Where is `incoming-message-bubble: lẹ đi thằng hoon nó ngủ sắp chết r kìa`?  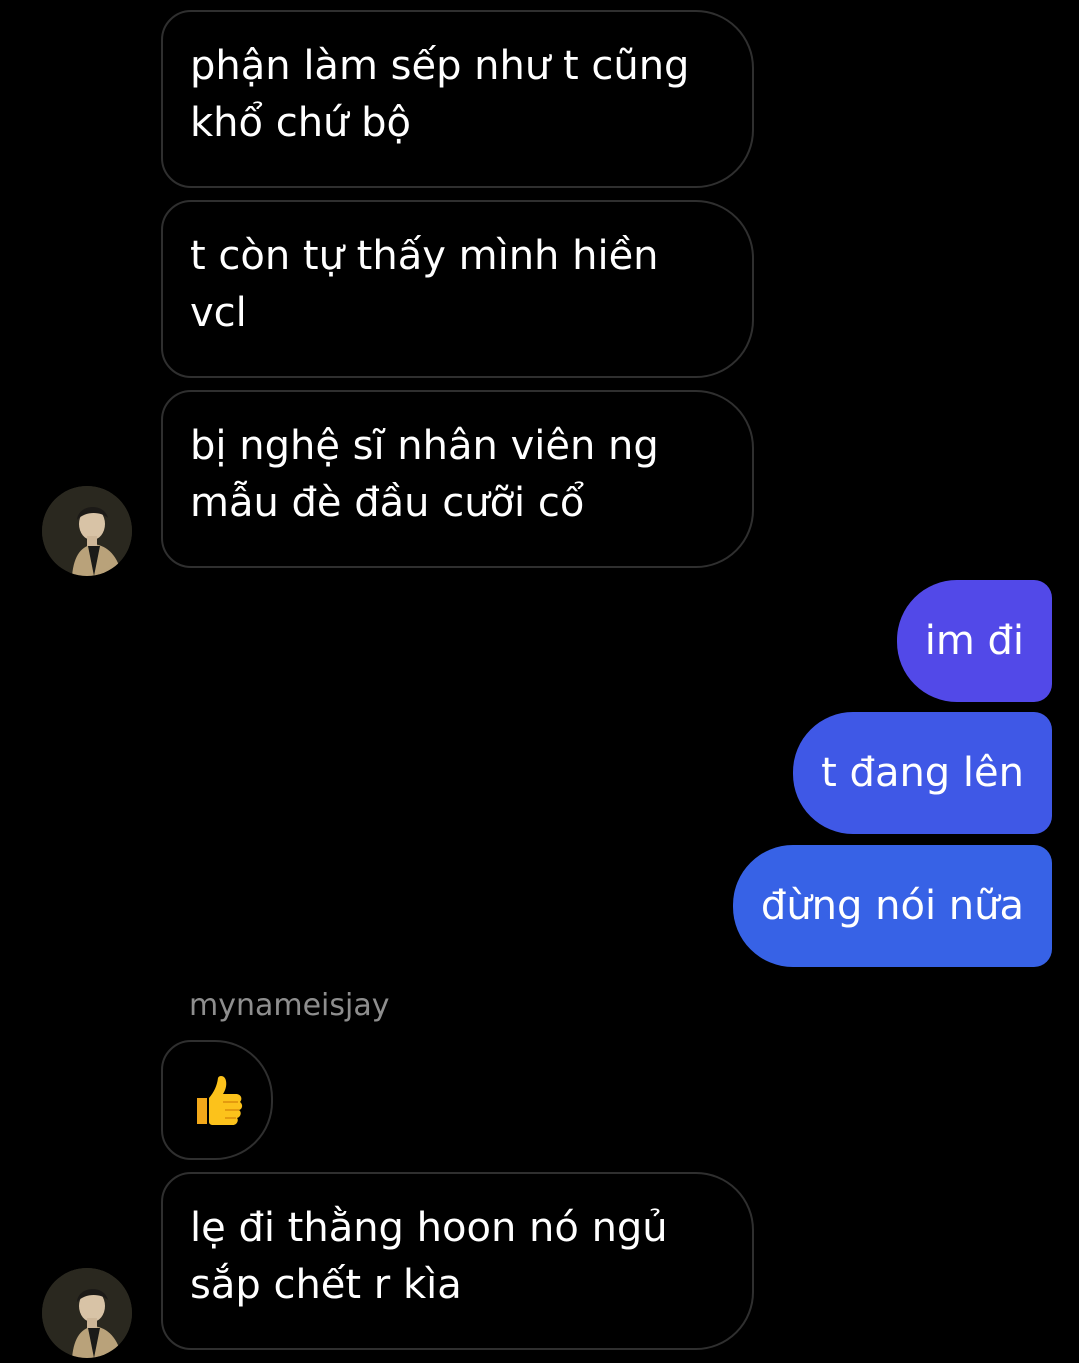
incoming-message-bubble: lẹ đi thằng hoon nó ngủ sắp chết r kìa is located at coordinates (457, 1261).